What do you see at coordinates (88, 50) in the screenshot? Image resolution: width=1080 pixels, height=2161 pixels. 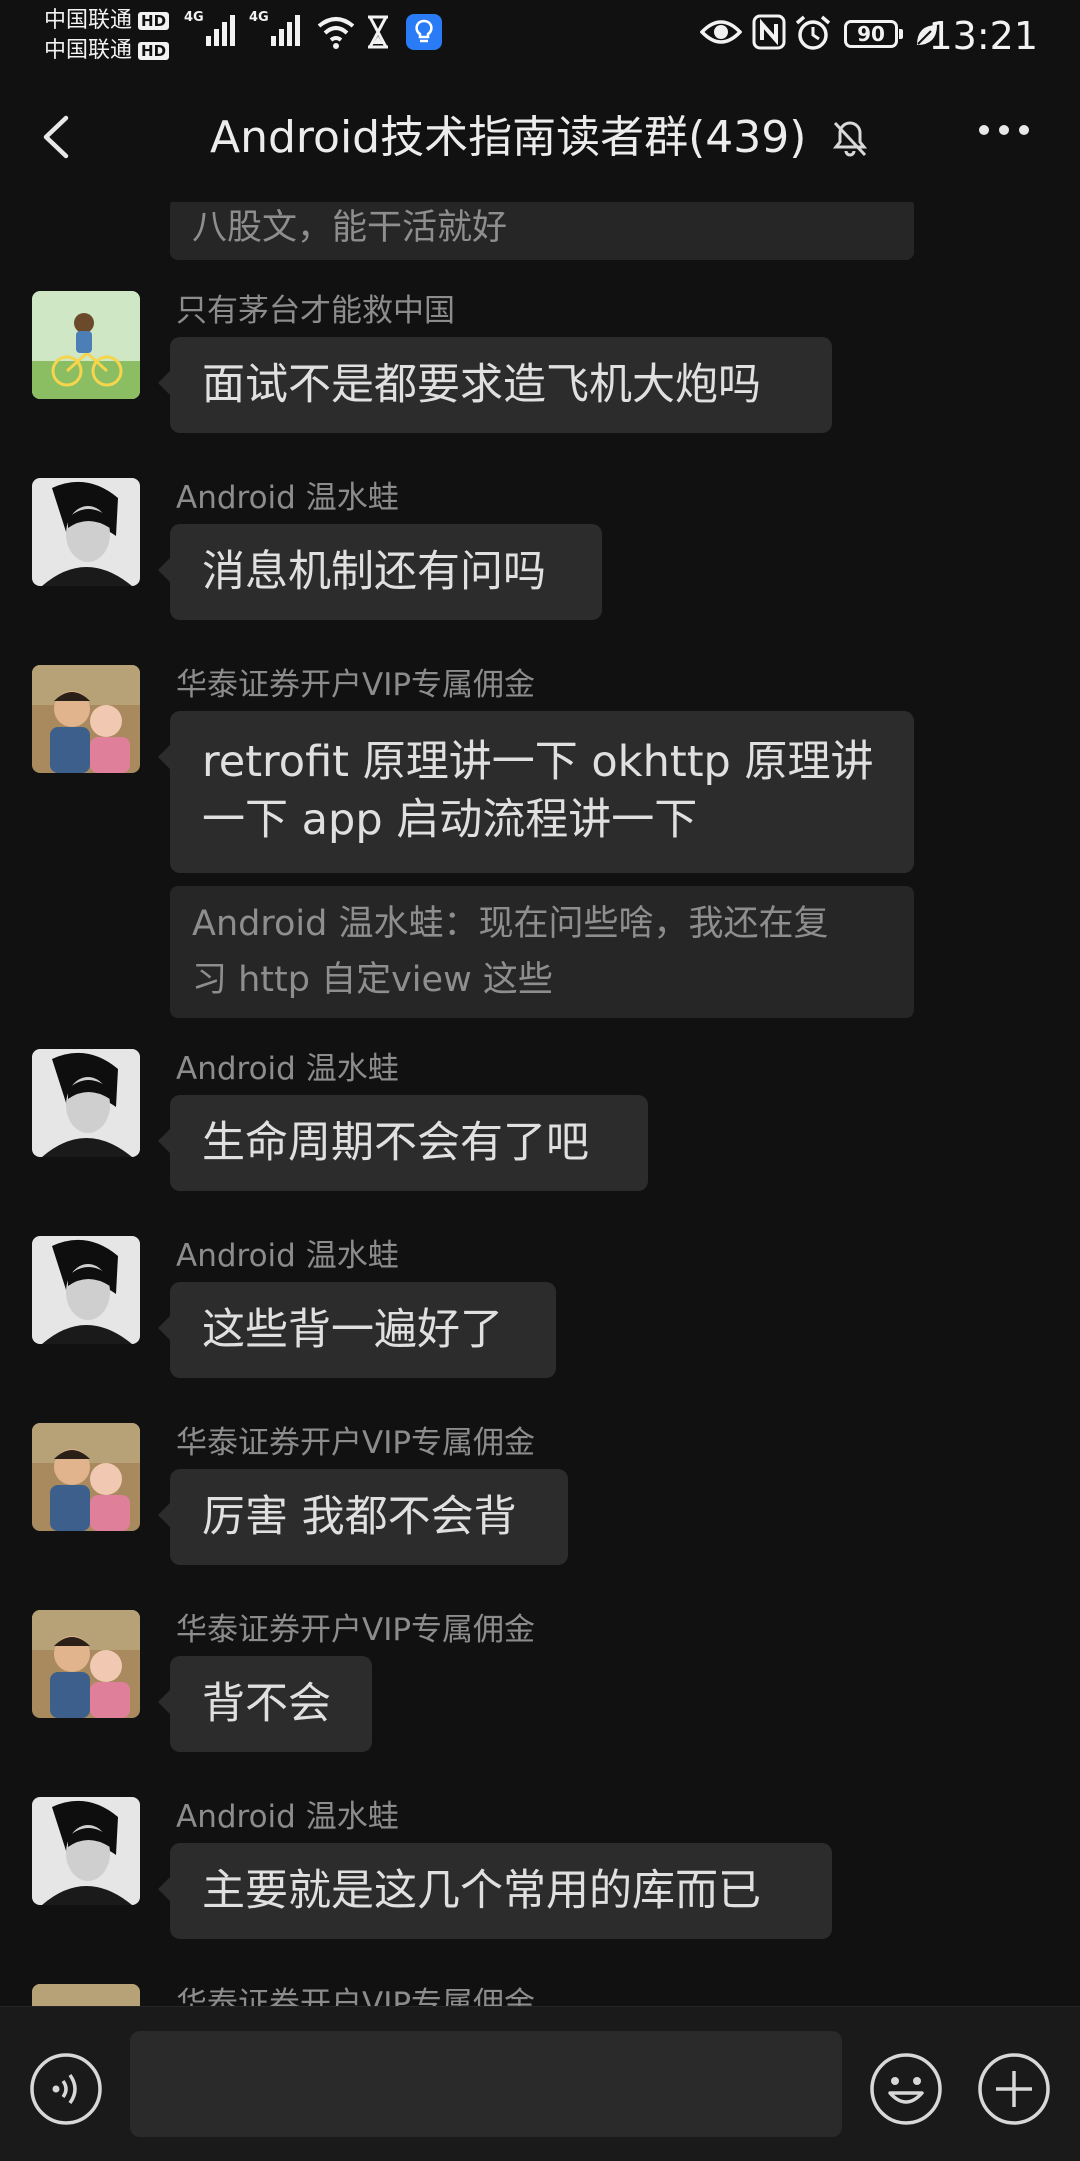 I see `carrier-2: 中国联通` at bounding box center [88, 50].